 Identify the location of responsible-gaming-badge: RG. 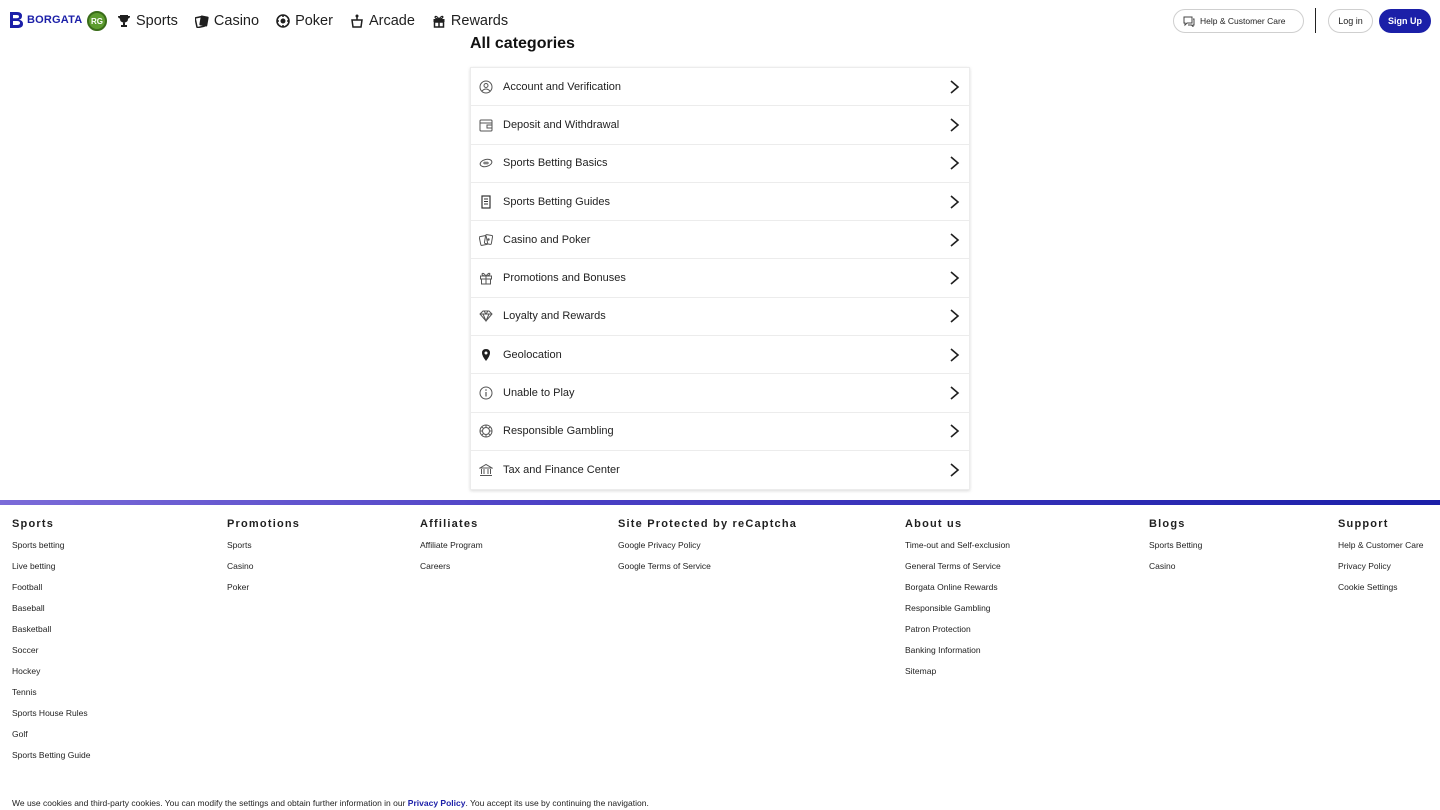
(97, 21).